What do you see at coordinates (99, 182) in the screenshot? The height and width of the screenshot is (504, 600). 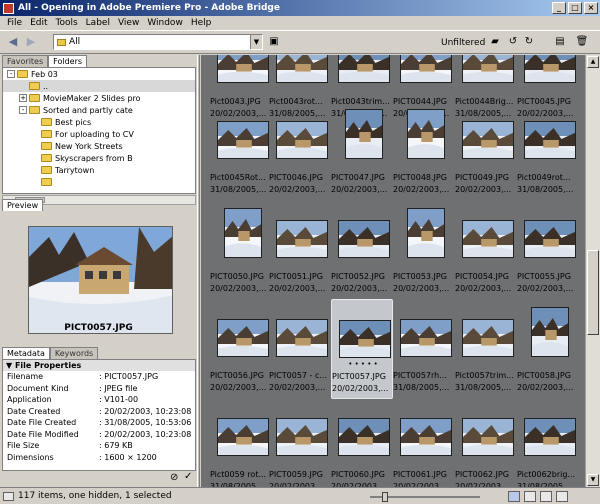 I see `tree-item` at bounding box center [99, 182].